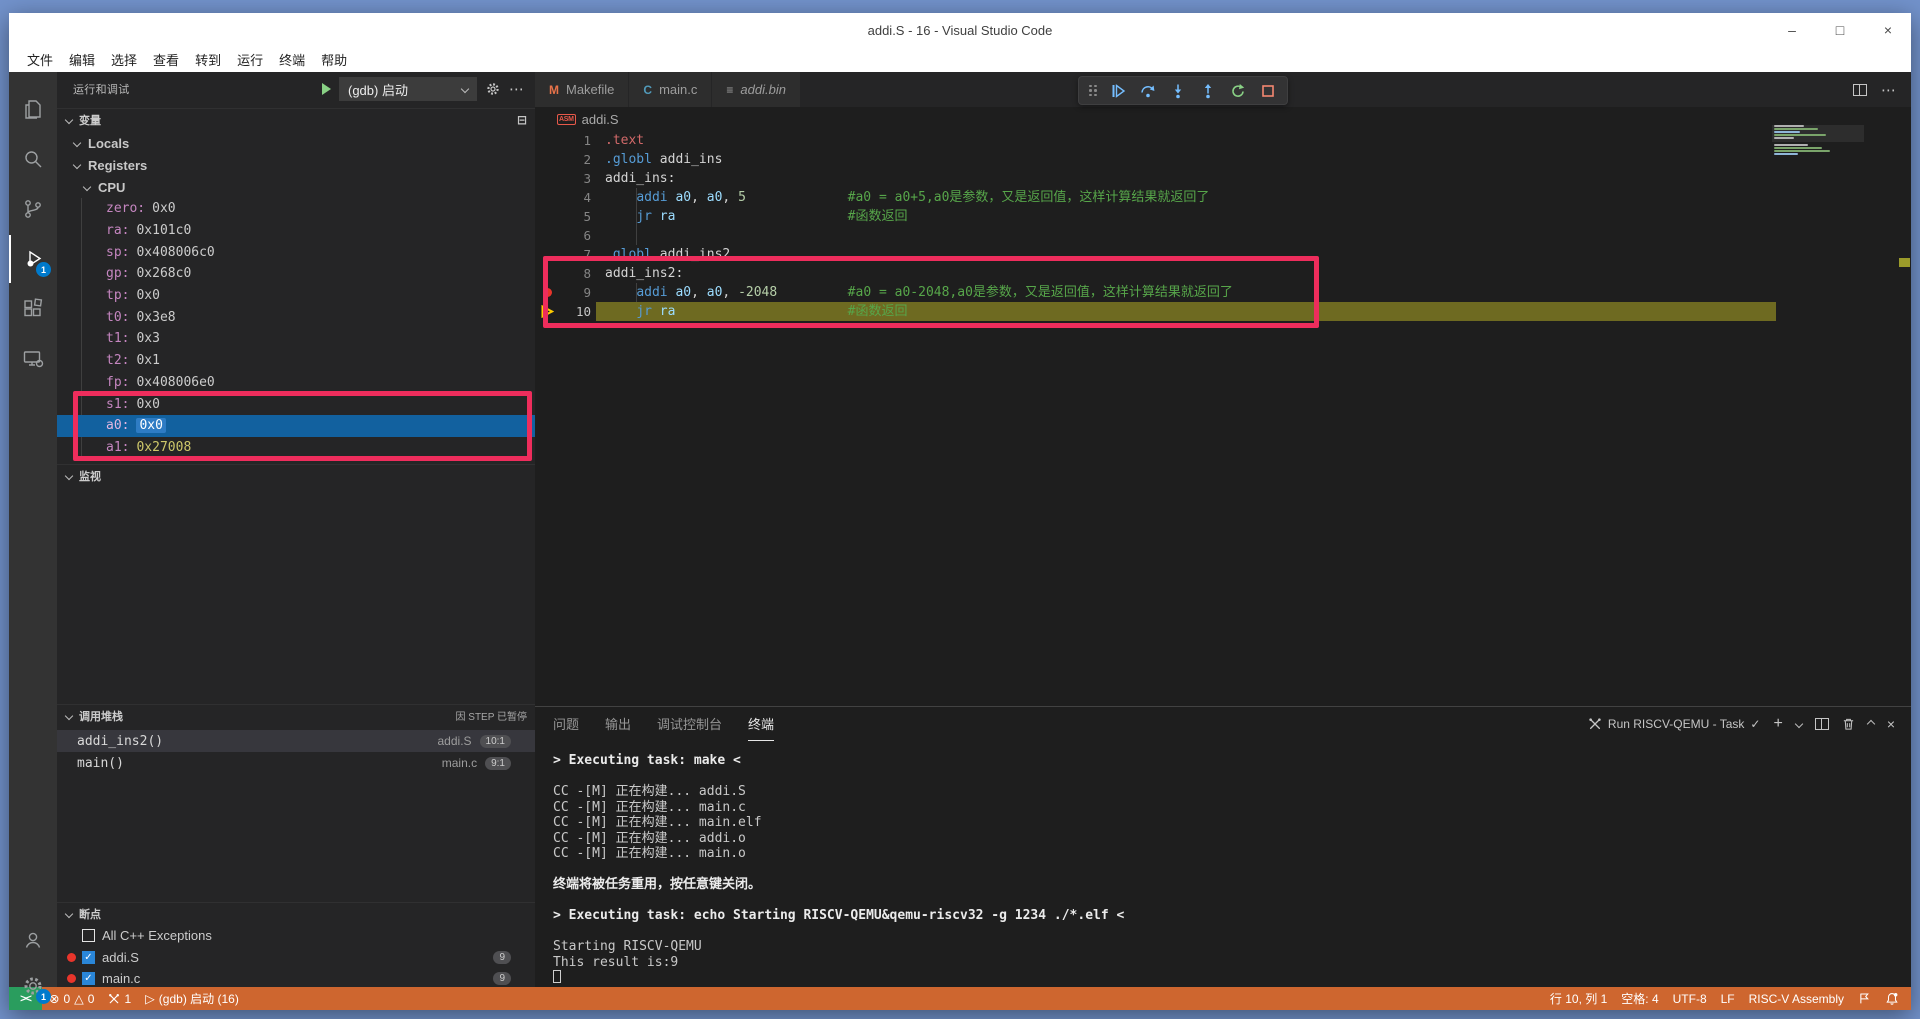 The image size is (1920, 1019). What do you see at coordinates (296, 715) in the screenshot?
I see `callstack-section-header: 调用堆栈 因 STEP 已暂停` at bounding box center [296, 715].